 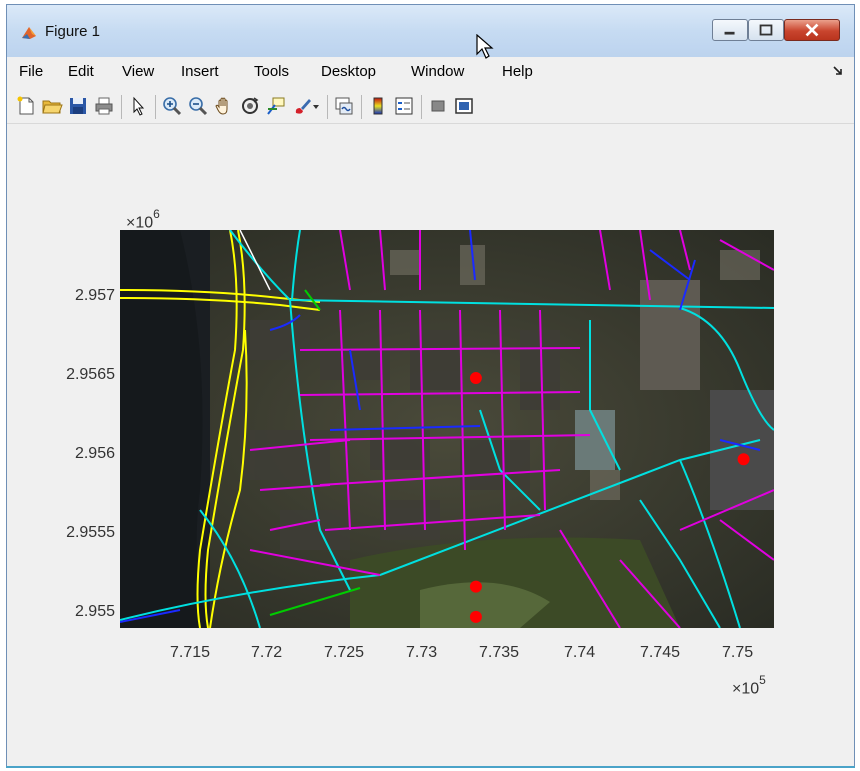 What do you see at coordinates (838, 71) in the screenshot?
I see `dock-arrow-icon` at bounding box center [838, 71].